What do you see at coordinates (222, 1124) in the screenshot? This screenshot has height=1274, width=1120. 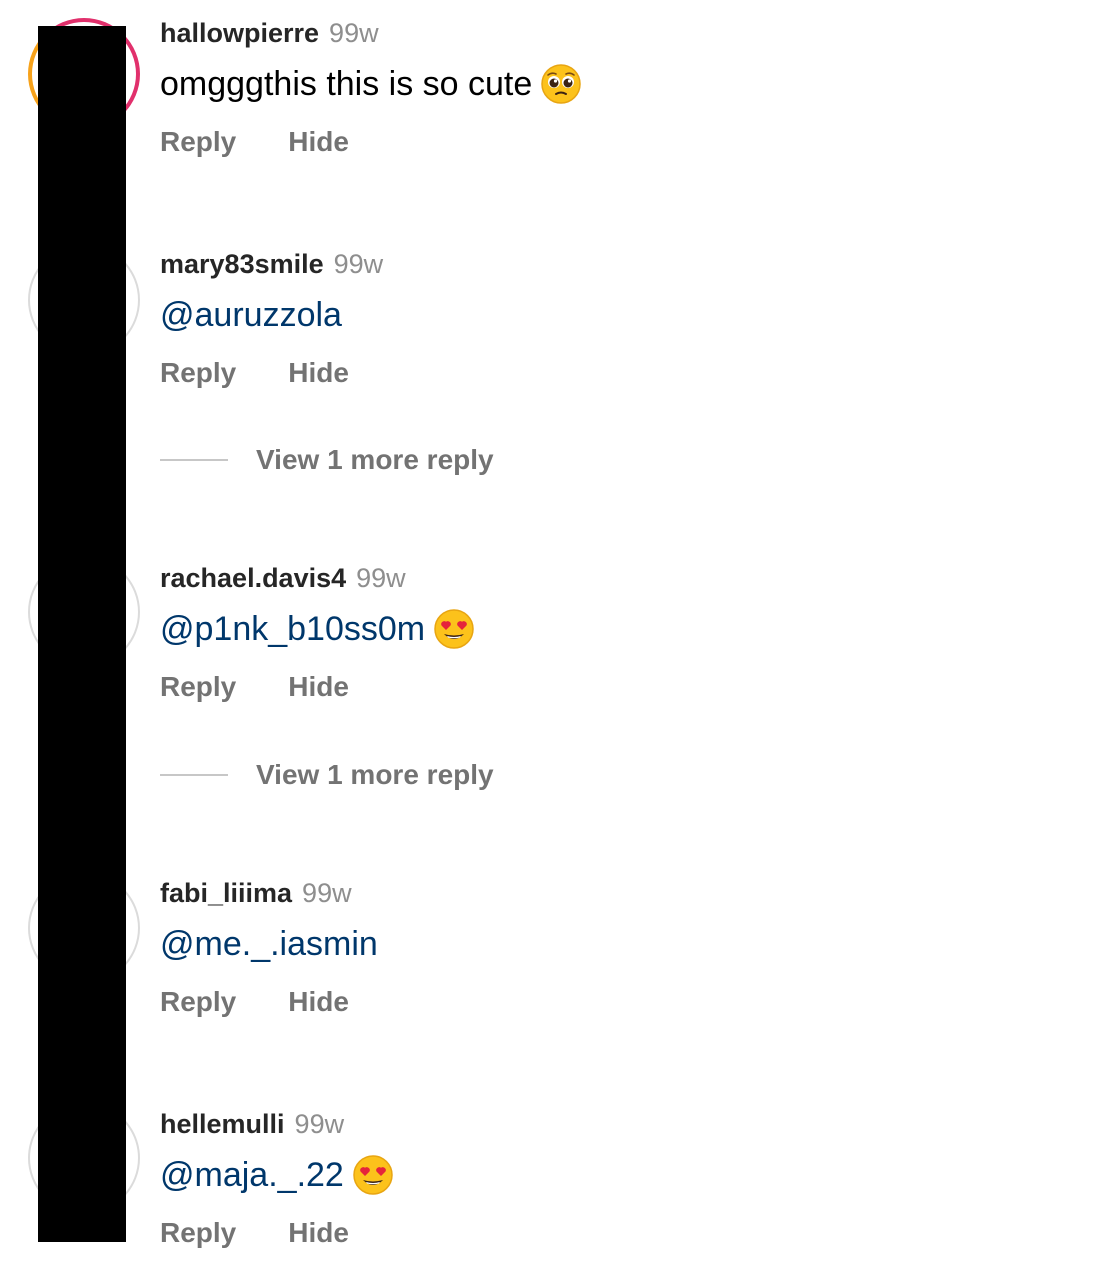 I see `comment-username: hellemulli` at bounding box center [222, 1124].